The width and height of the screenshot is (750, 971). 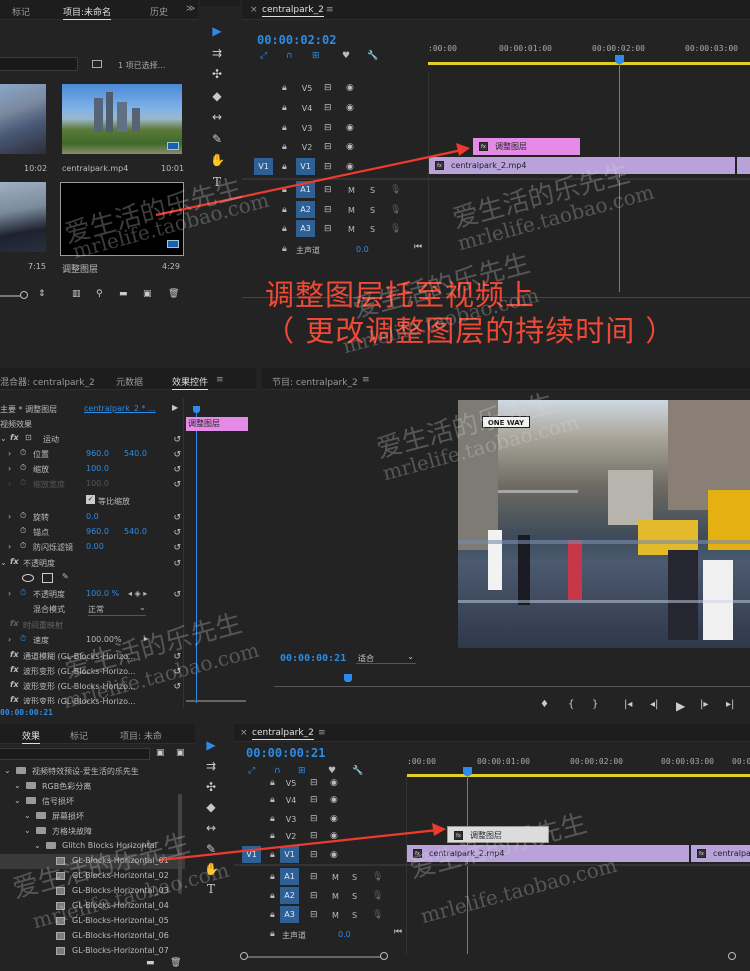 I want to click on arrow-bottom, so click(x=299, y=845).